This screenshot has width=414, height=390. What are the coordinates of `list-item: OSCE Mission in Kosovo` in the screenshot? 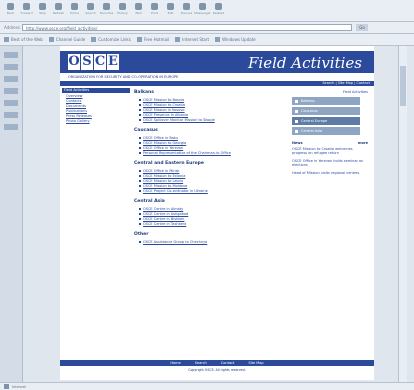 It's located at (211, 110).